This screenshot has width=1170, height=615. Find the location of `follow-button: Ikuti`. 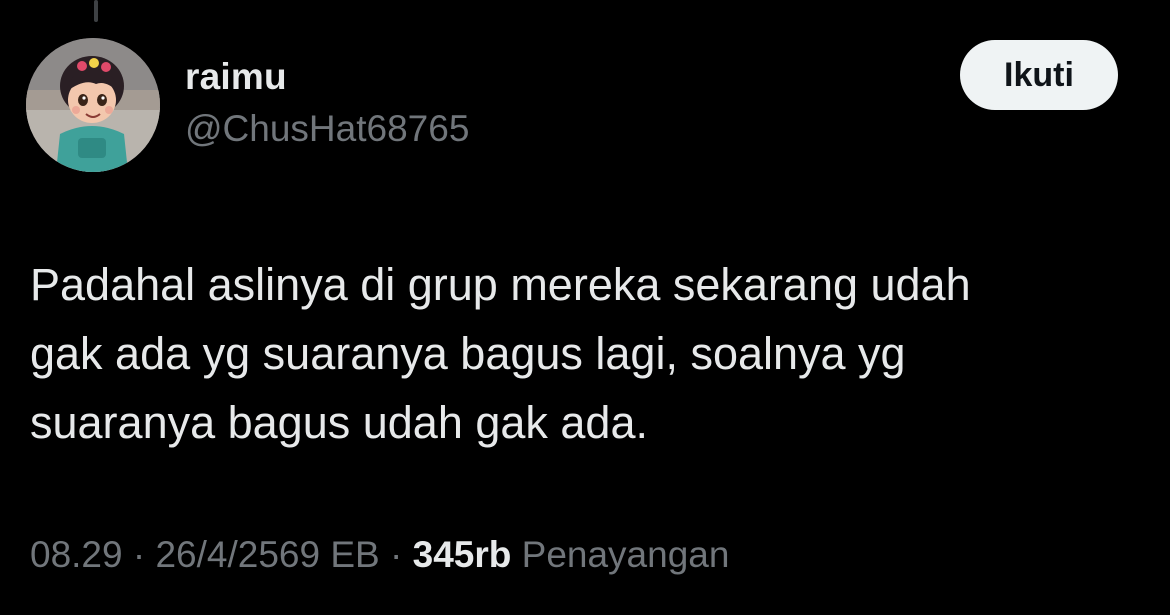

follow-button: Ikuti is located at coordinates (1039, 75).